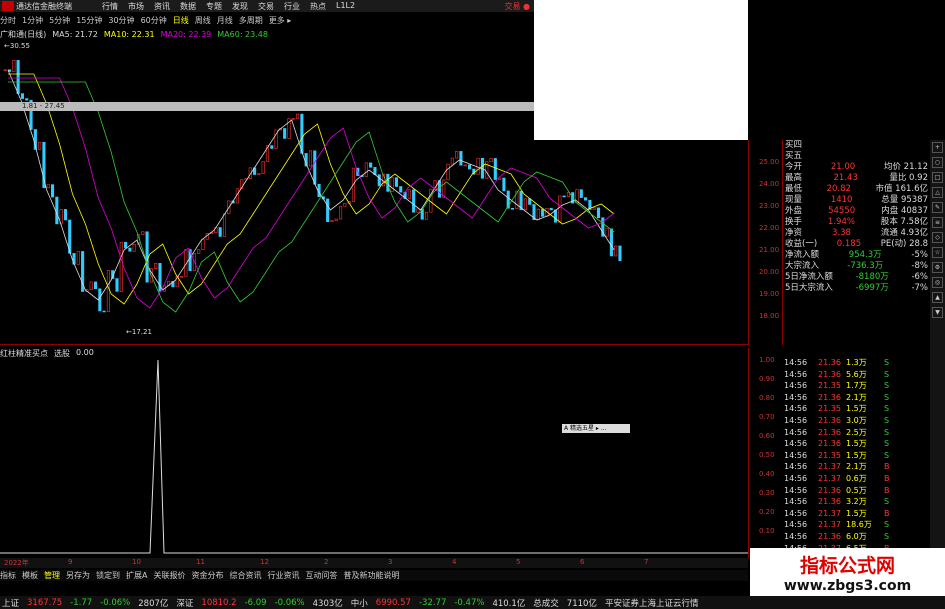  I want to click on bottom-tab: 资金分布, so click(207, 575).